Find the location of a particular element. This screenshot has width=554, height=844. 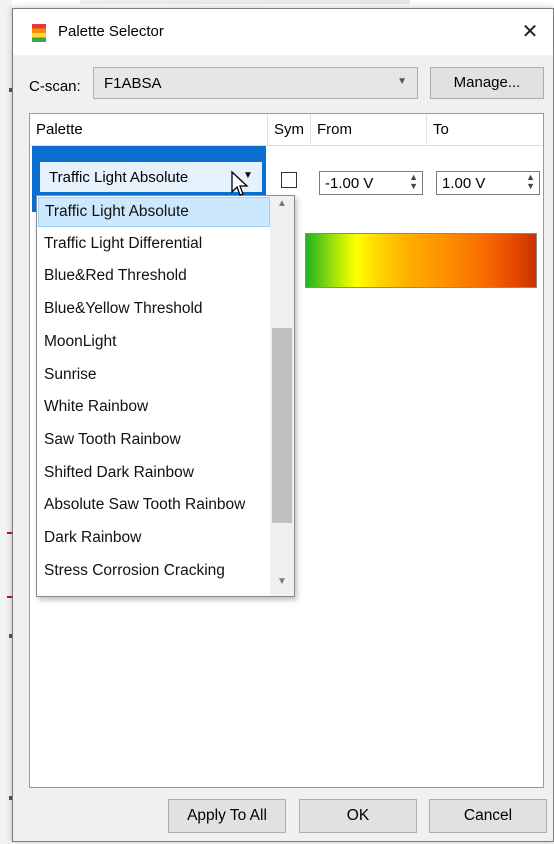

column-header-sym: Sym is located at coordinates (289, 129).